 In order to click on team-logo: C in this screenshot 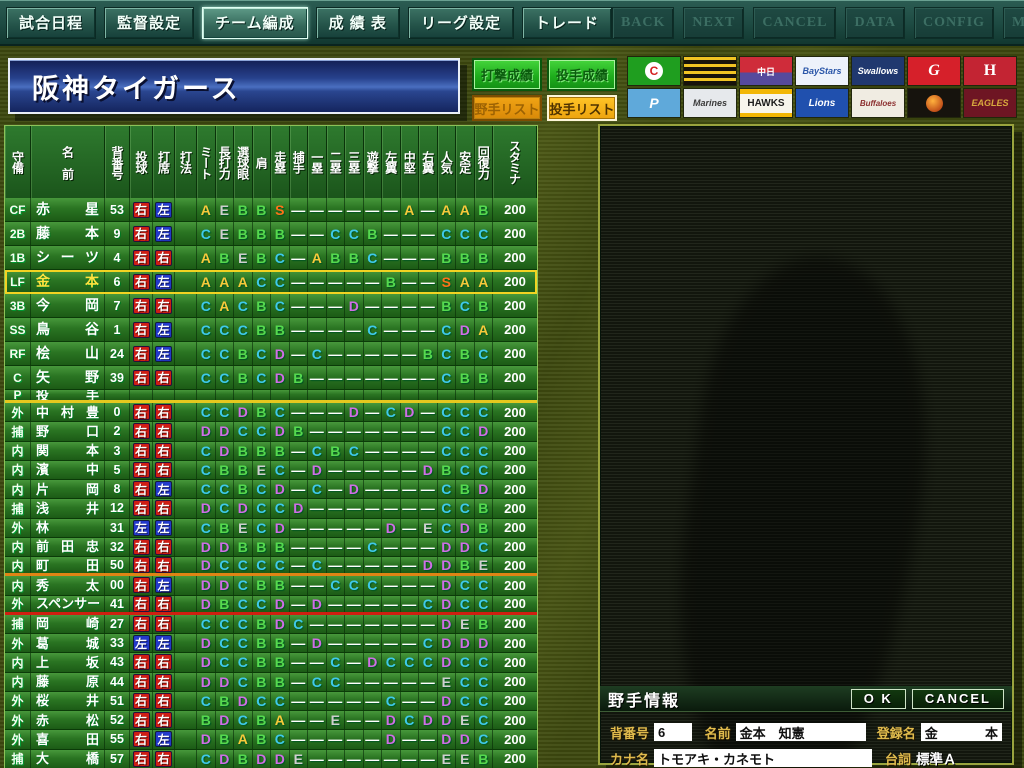, I will do `click(654, 71)`.